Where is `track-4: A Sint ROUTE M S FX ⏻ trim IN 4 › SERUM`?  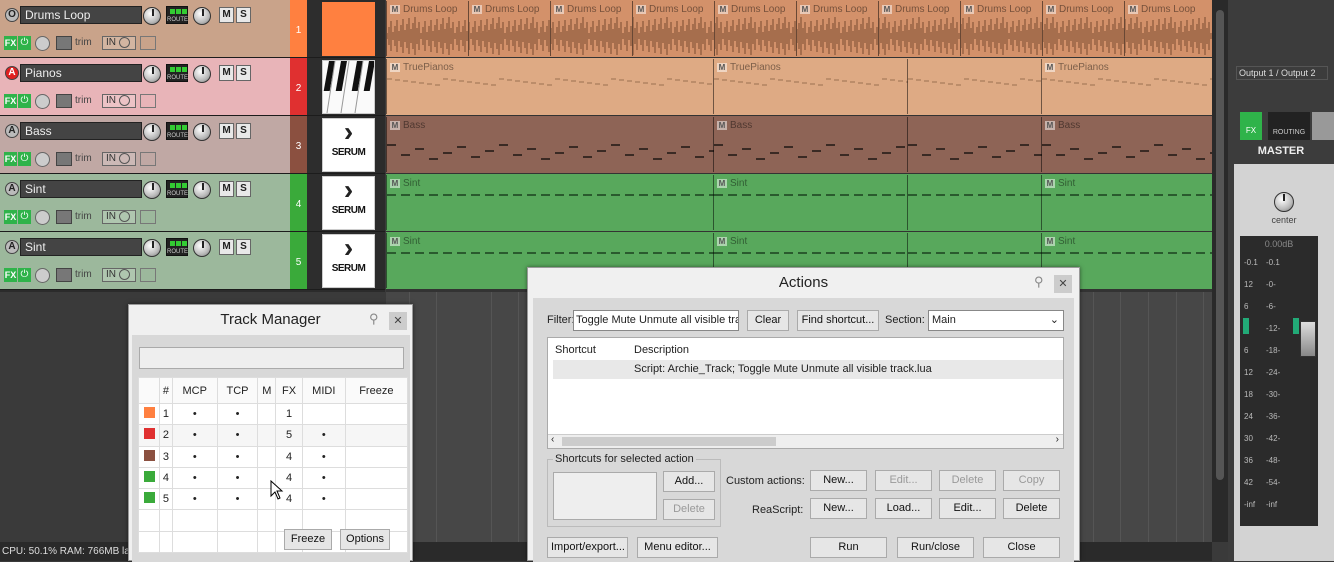
track-4: A Sint ROUTE M S FX ⏻ trim IN 4 › SERUM is located at coordinates (192, 203).